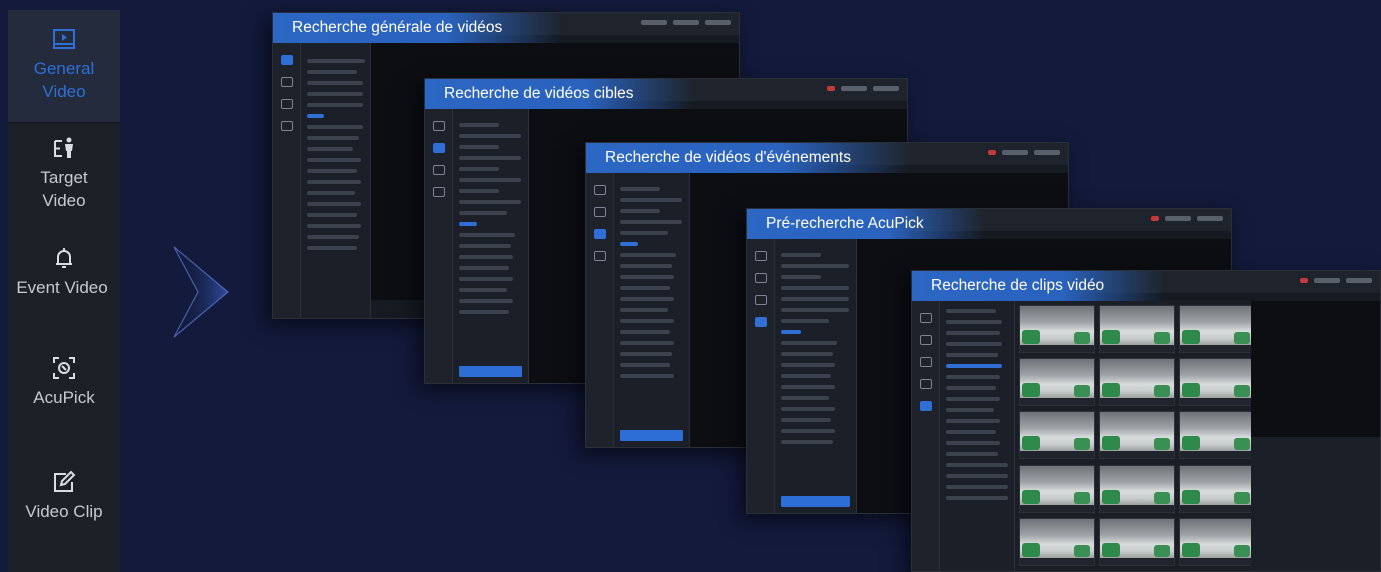 The height and width of the screenshot is (572, 1381). Describe the element at coordinates (816, 376) in the screenshot. I see `acupick-filter-panel` at that location.